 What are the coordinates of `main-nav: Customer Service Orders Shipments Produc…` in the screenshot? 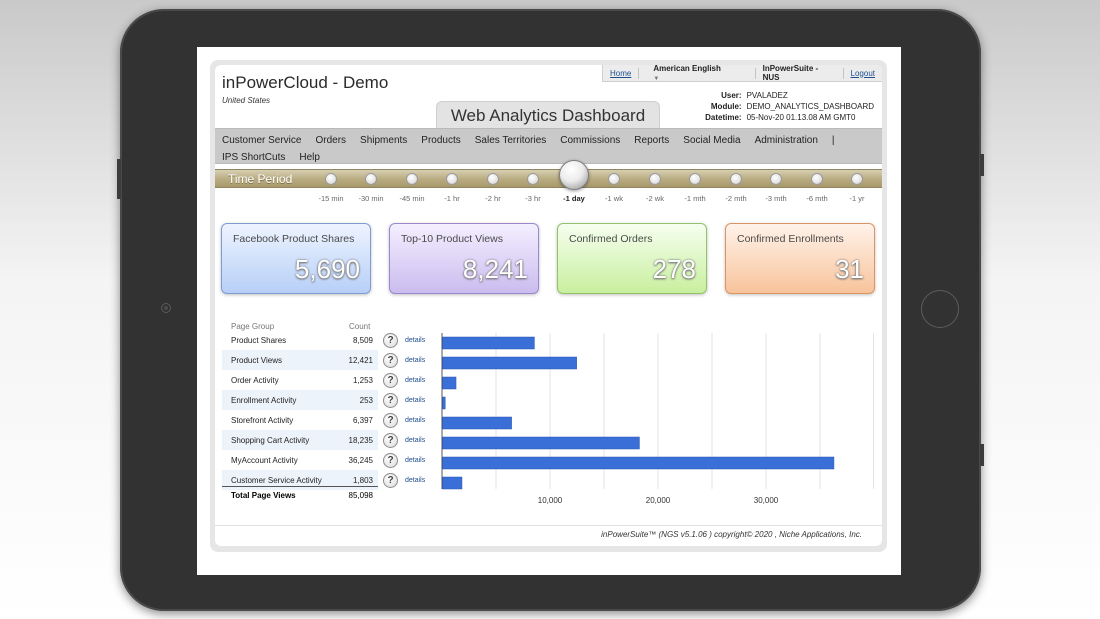 It's located at (548, 146).